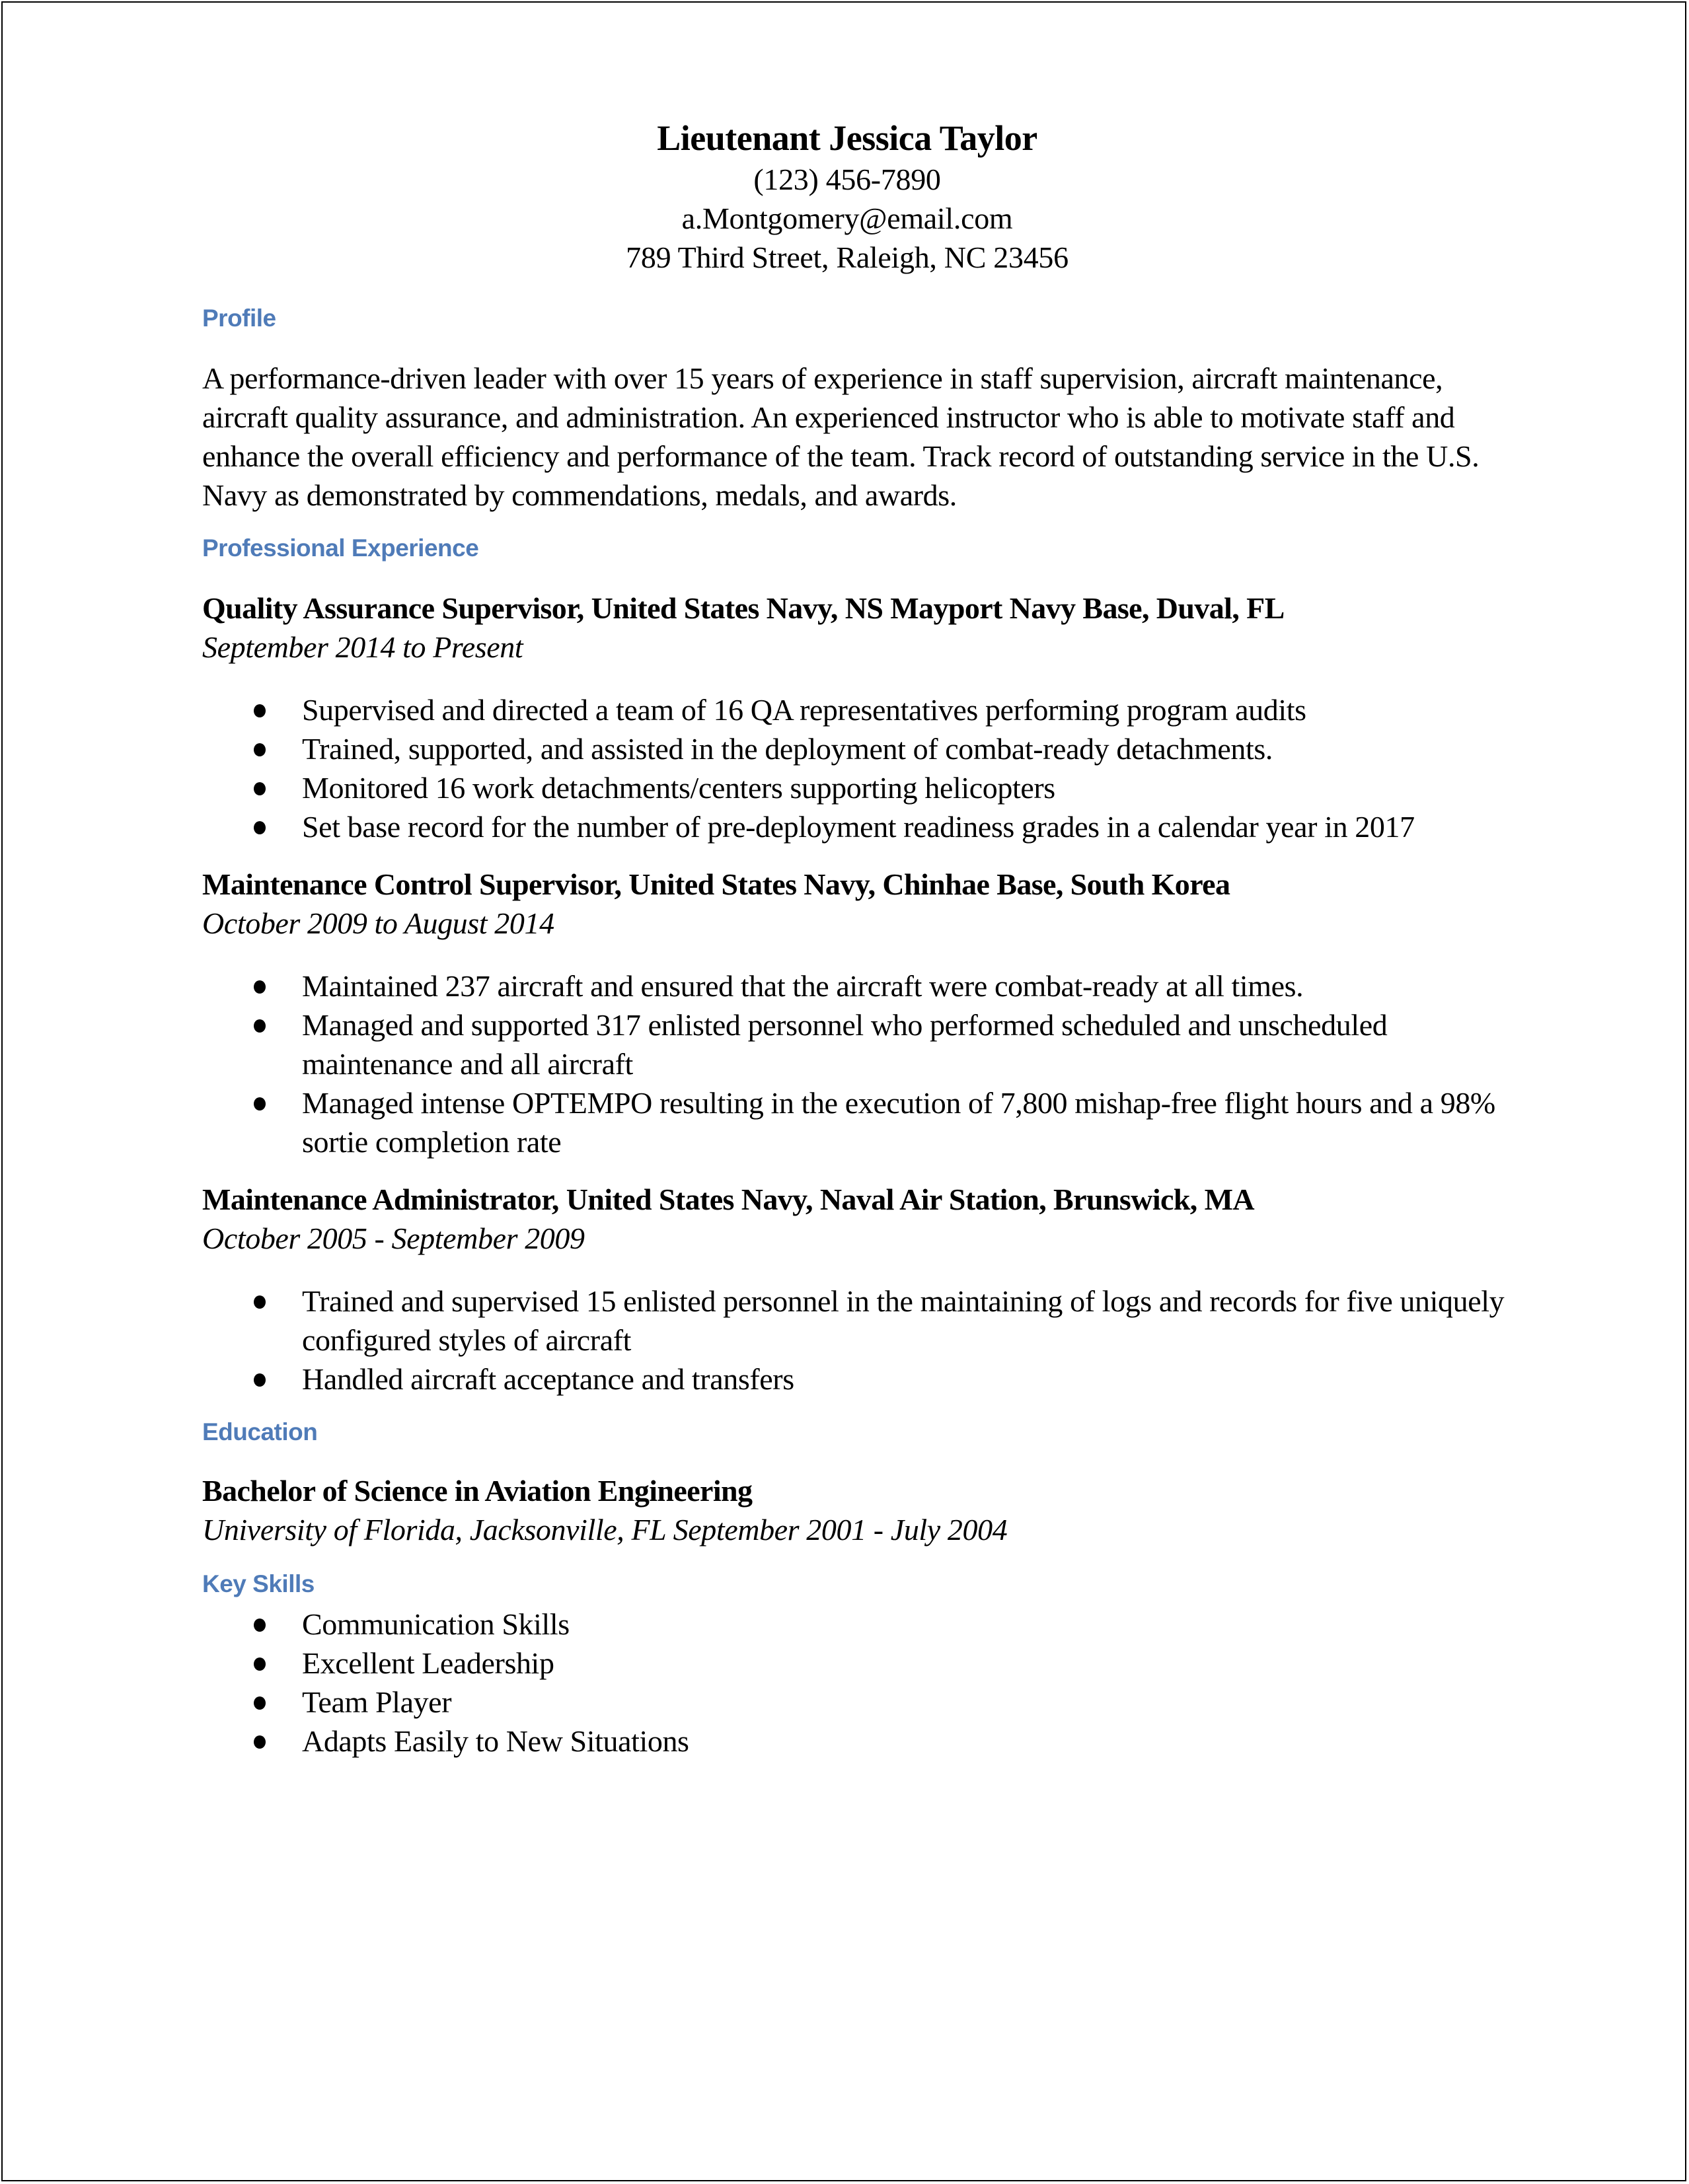  What do you see at coordinates (847, 138) in the screenshot?
I see `candidate-name: Lieutenant Jessica Taylor` at bounding box center [847, 138].